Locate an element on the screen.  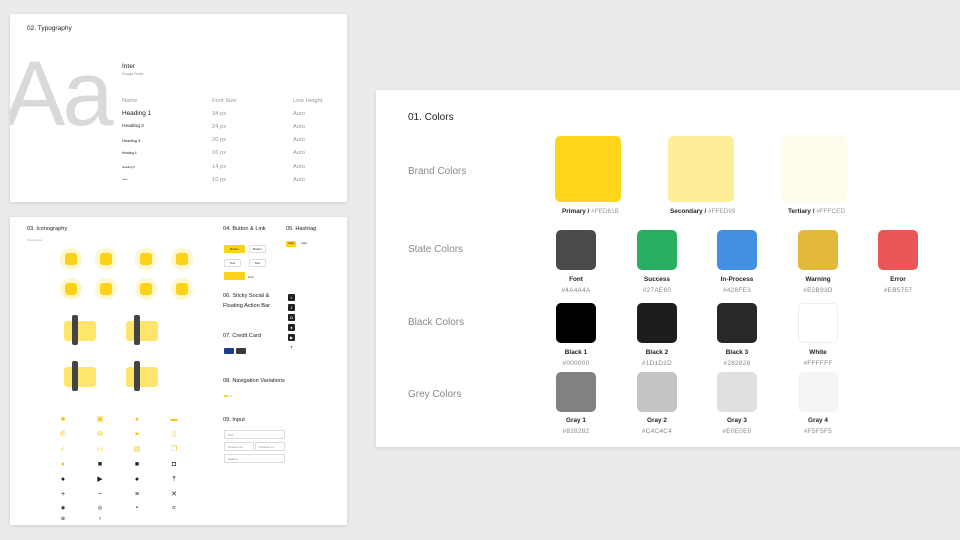
typography-section-title: 02. Typography is located at coordinates (49, 28).